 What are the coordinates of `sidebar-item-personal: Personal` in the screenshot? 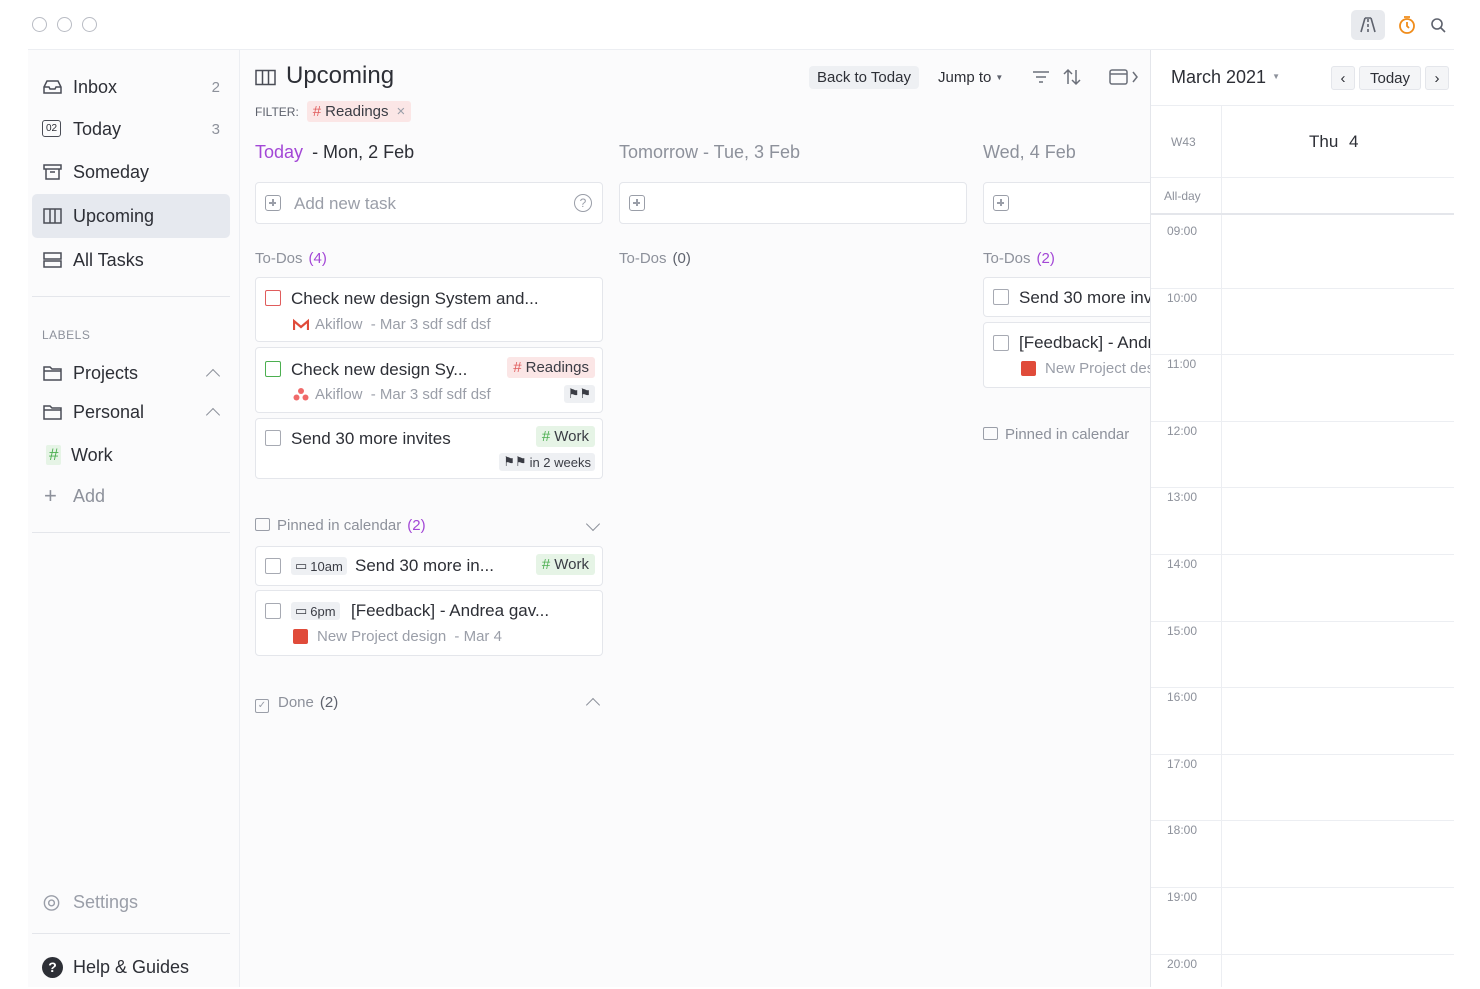 It's located at (131, 412).